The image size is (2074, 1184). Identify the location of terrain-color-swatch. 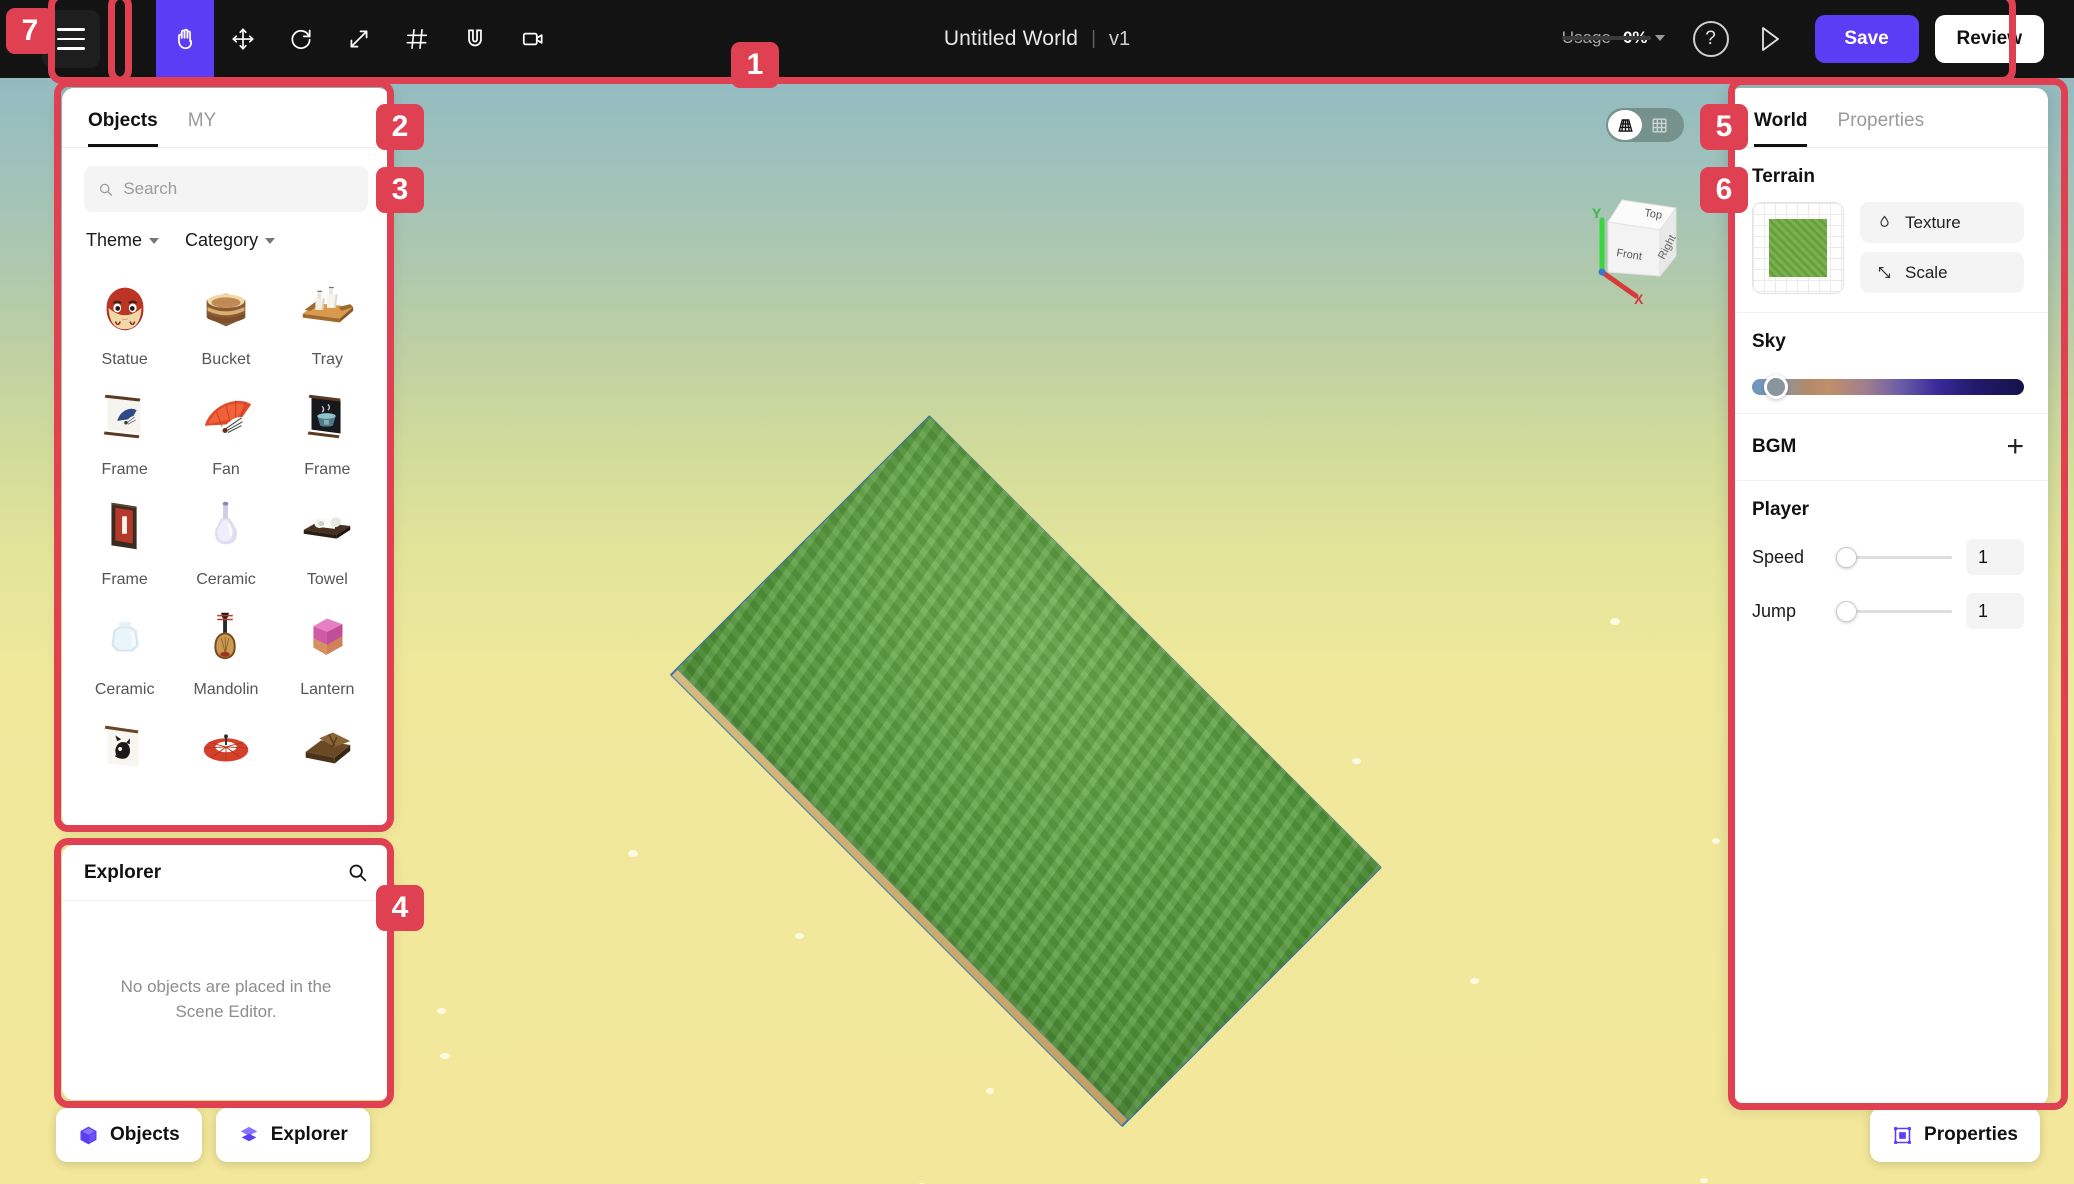
(1798, 248).